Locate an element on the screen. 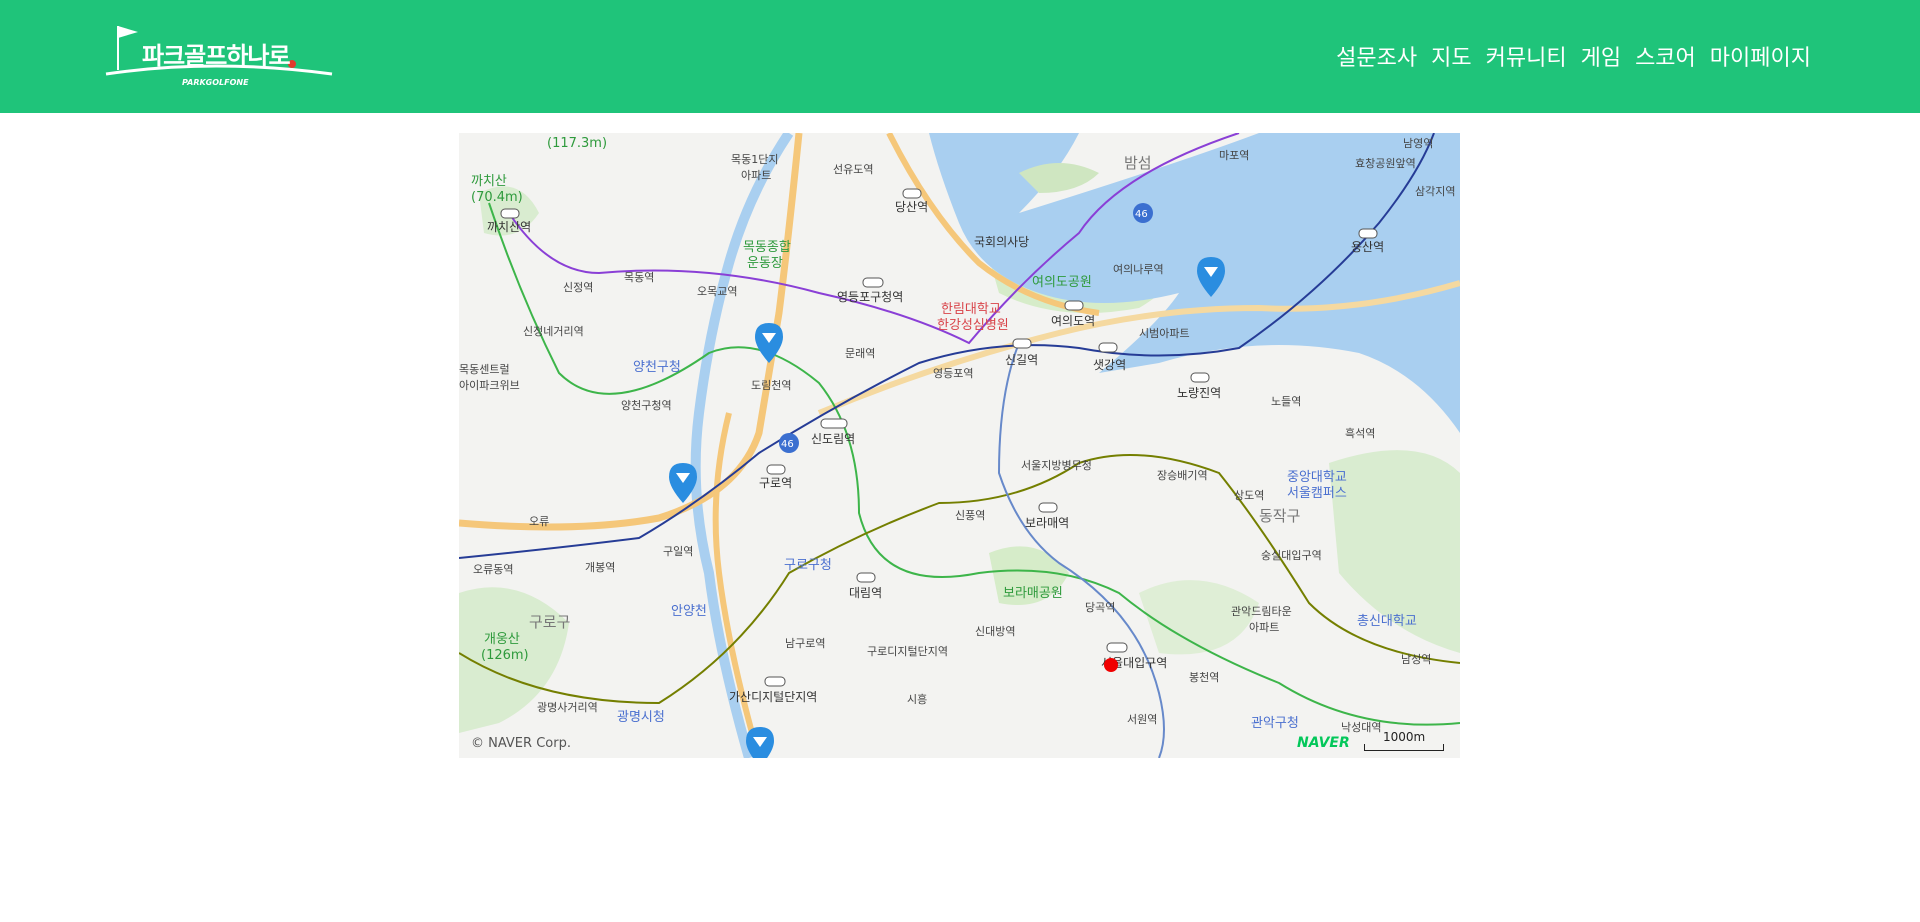  label-hospital2: 한강성심병원 is located at coordinates (973, 325).